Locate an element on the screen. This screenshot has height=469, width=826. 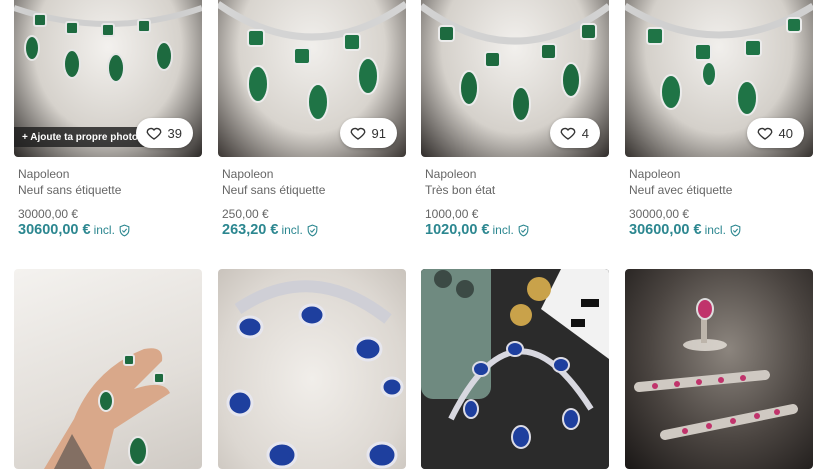
item-condition: Neuf avec étiquette is located at coordinates (681, 190).